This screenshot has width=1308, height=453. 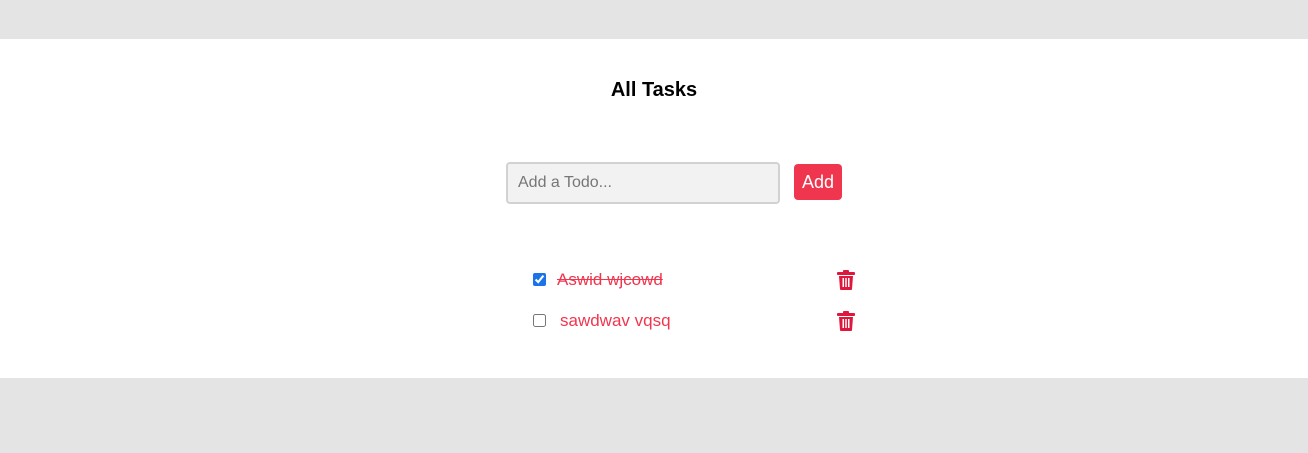 I want to click on page-title: All Tasks, so click(x=654, y=90).